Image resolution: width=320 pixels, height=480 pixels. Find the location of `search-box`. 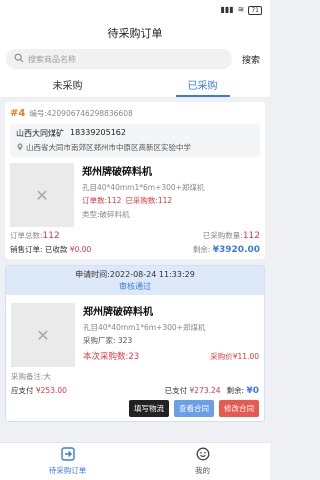

search-box is located at coordinates (119, 59).